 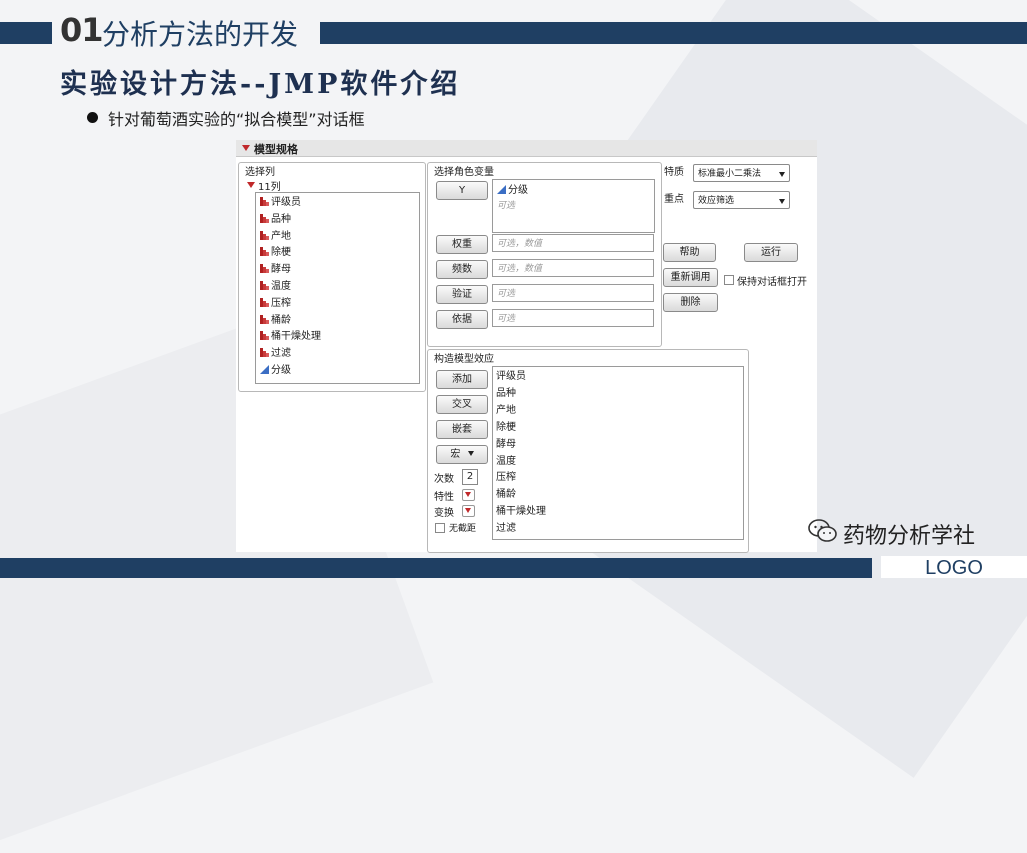 What do you see at coordinates (544, 254) in the screenshot?
I see `cast-roles-group: 选择角色变量 Y 分级 可选 权重 可选，数值 频数 可选，数值 验证 可选 依据 可选` at bounding box center [544, 254].